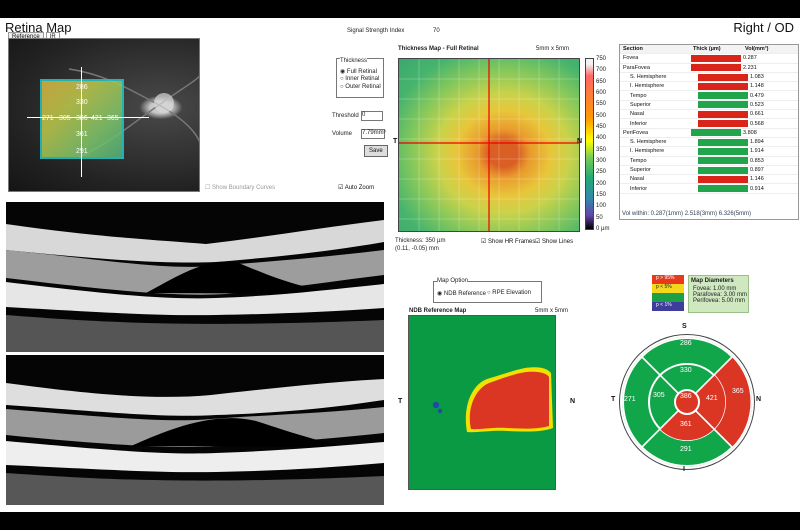 This screenshot has width=800, height=530. Describe the element at coordinates (372, 116) in the screenshot. I see `threshold-input: 0` at that location.